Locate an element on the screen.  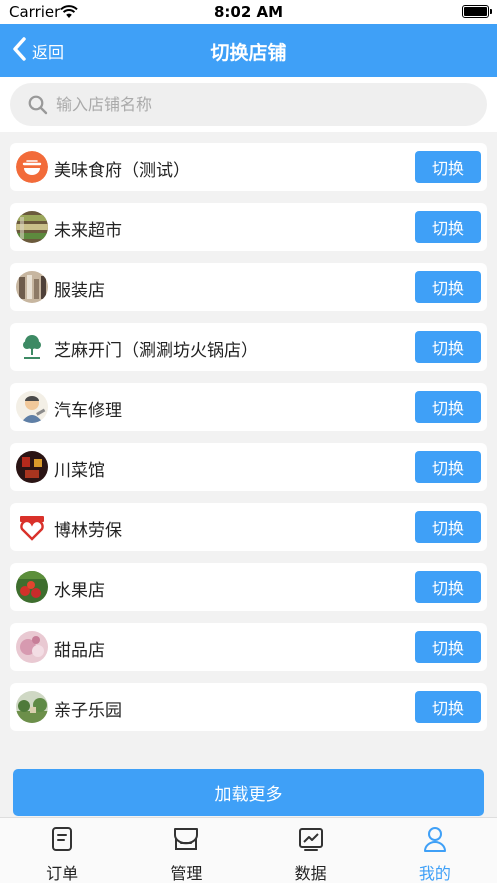
store-name: 水果店 is located at coordinates (79, 591).